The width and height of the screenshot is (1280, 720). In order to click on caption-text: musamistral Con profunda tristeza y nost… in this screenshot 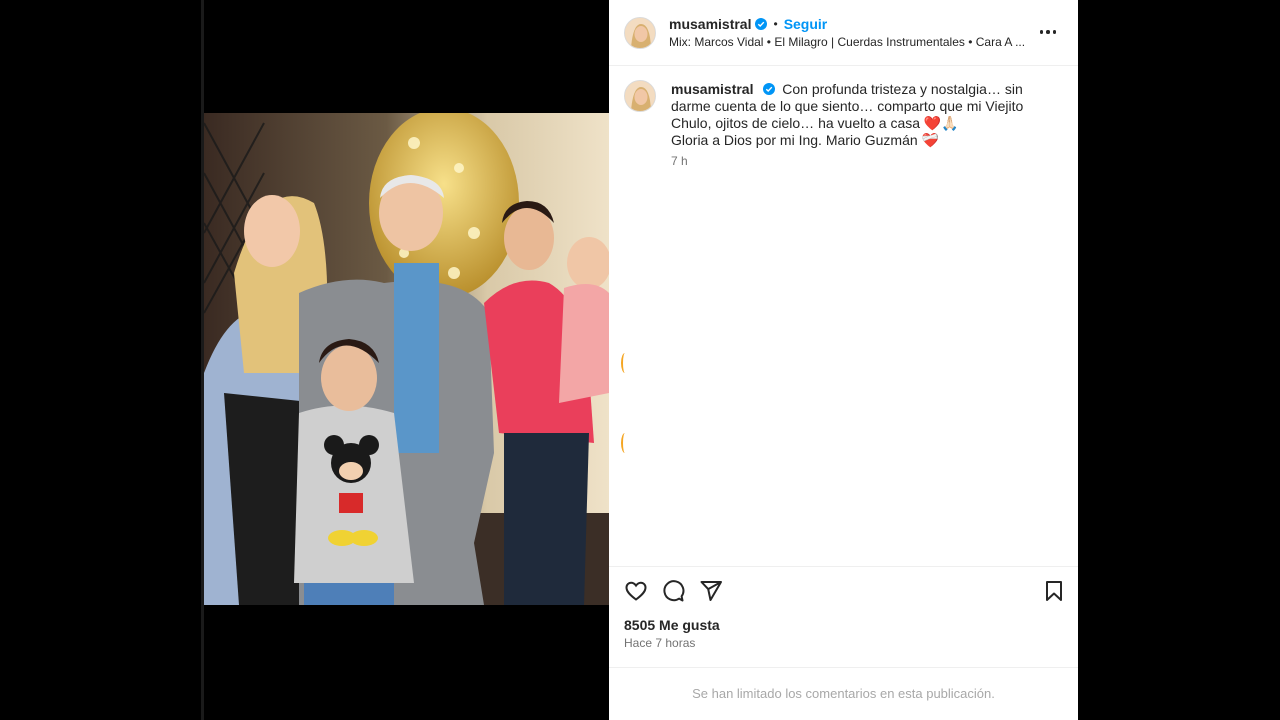, I will do `click(866, 115)`.